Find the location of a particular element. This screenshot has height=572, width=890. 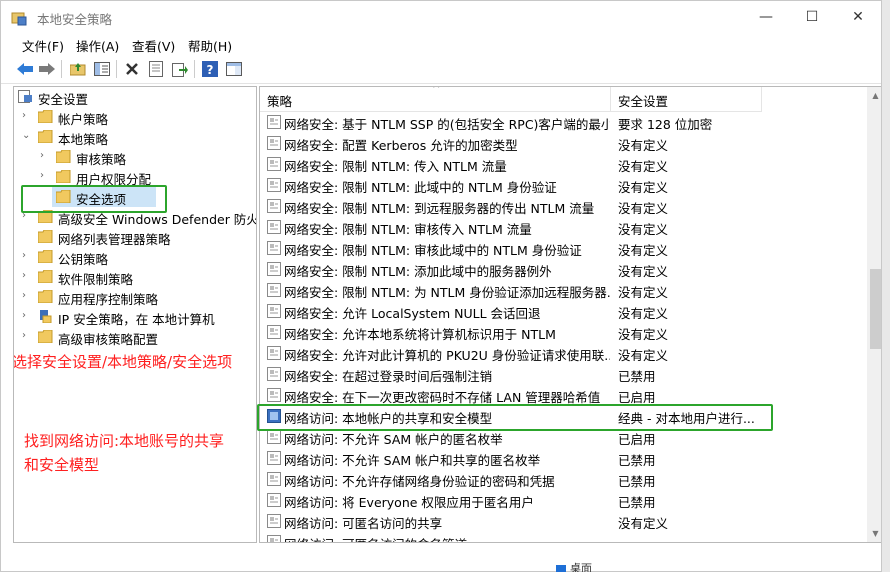

policy-name: 网络安全: 配置 Kerberos 允许的加密类型 is located at coordinates (401, 145).